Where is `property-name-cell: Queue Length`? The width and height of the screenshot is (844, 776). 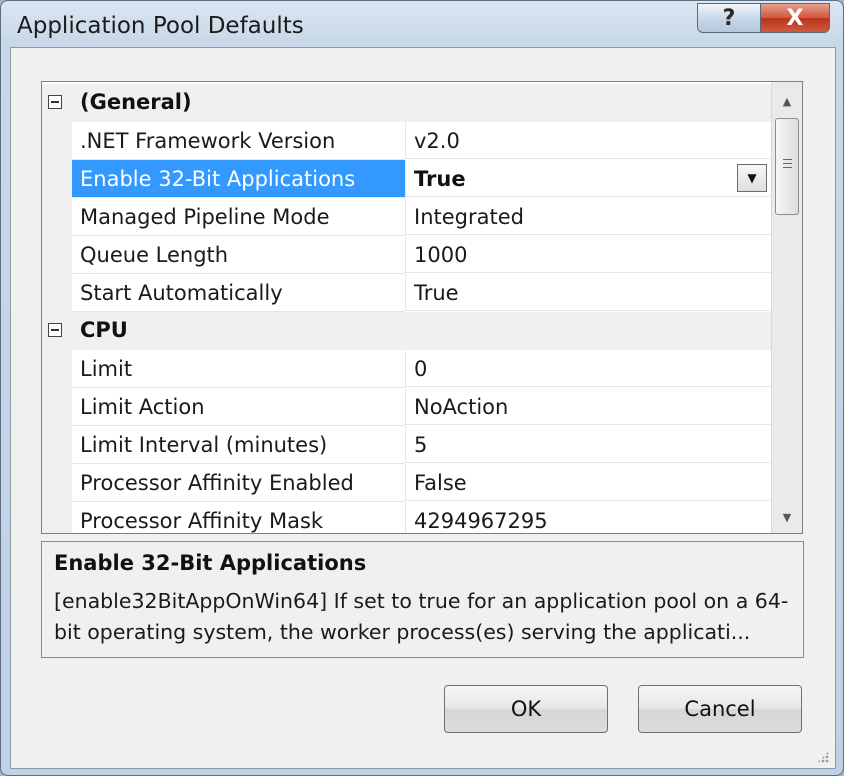 property-name-cell: Queue Length is located at coordinates (238, 255).